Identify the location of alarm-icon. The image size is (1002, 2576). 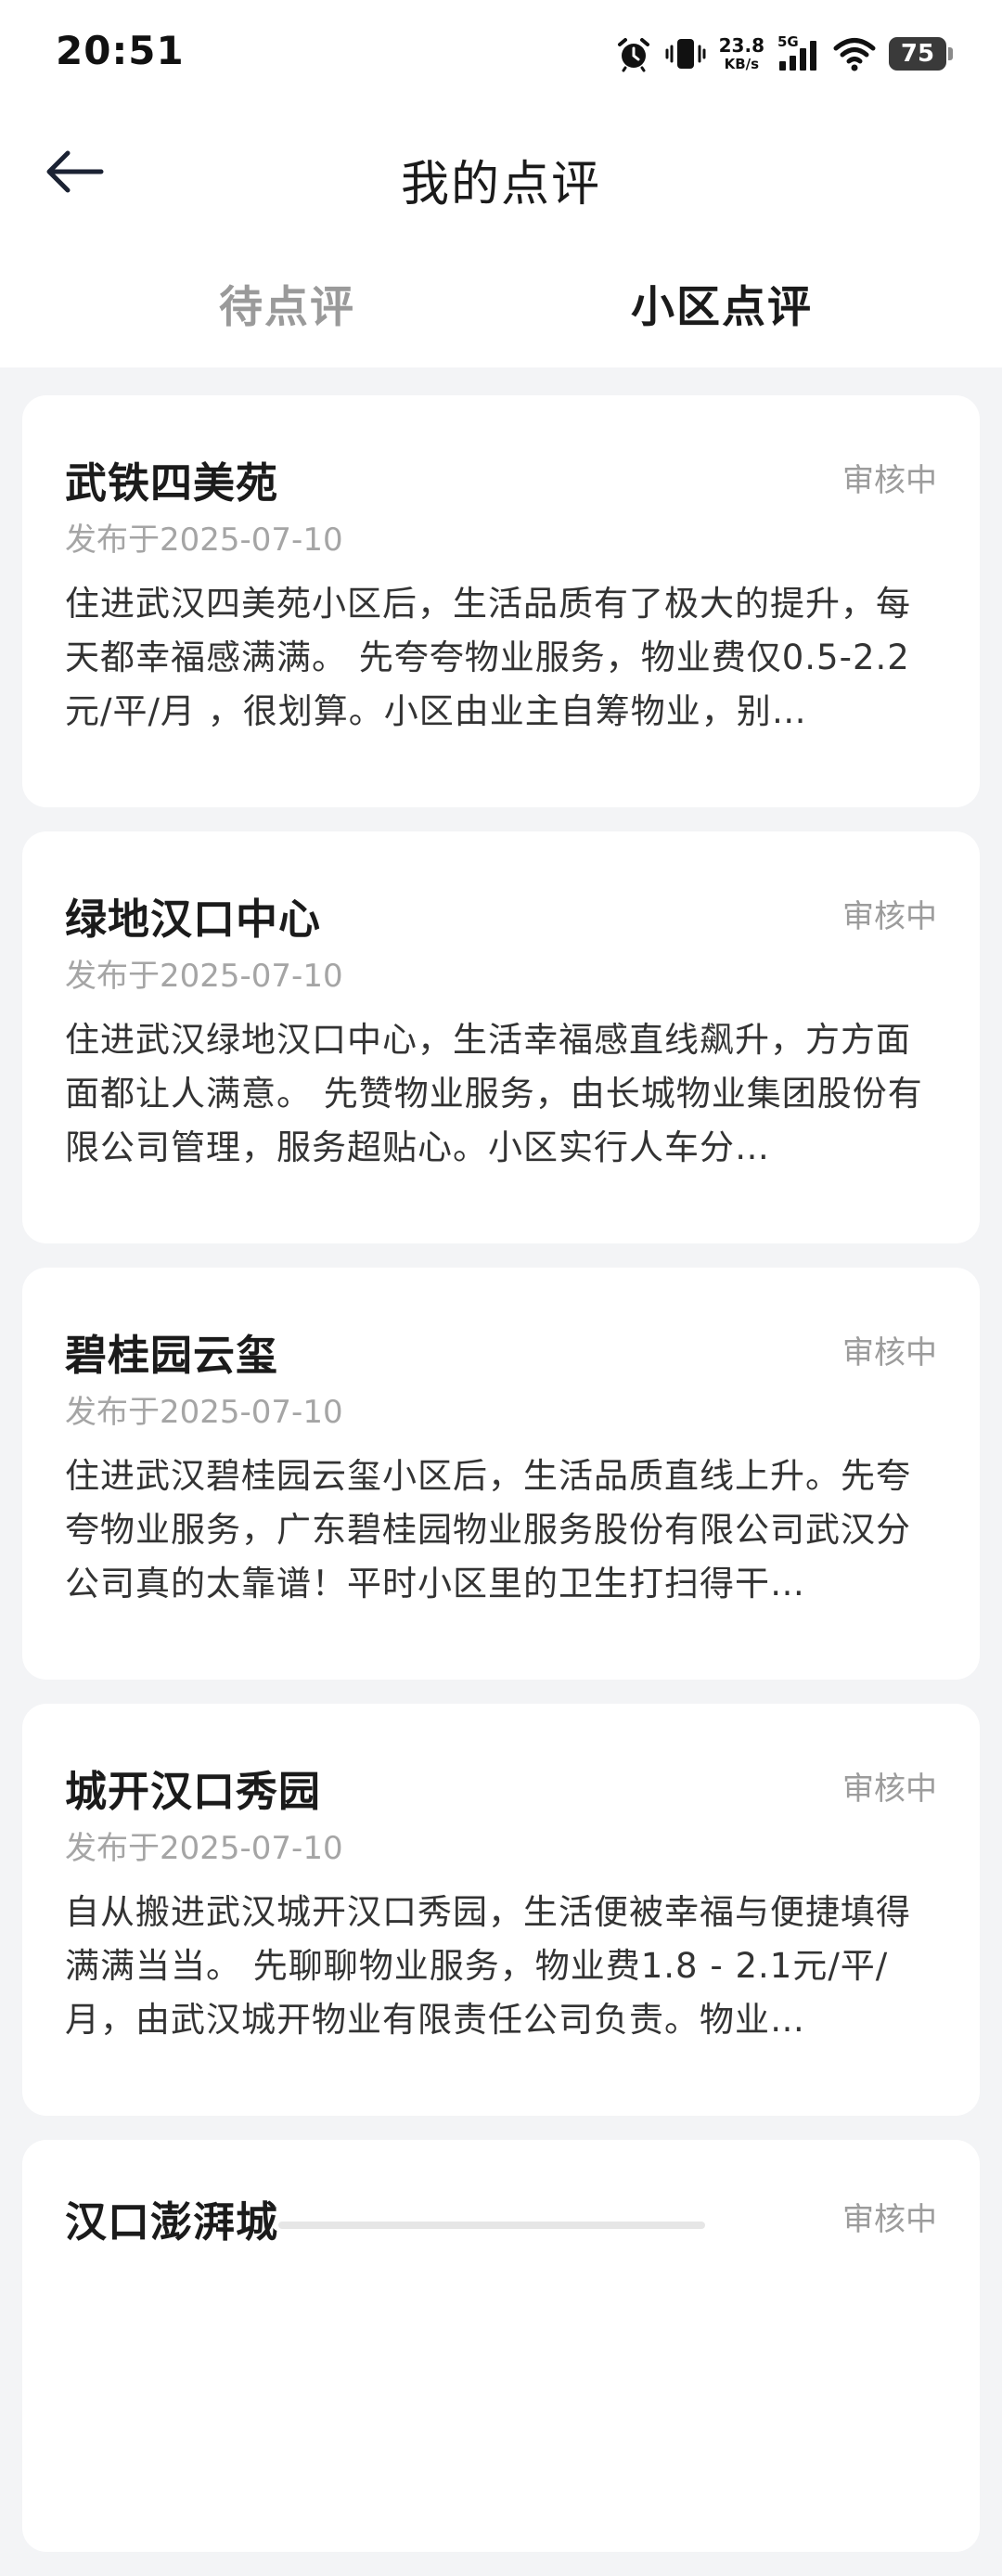
(633, 53).